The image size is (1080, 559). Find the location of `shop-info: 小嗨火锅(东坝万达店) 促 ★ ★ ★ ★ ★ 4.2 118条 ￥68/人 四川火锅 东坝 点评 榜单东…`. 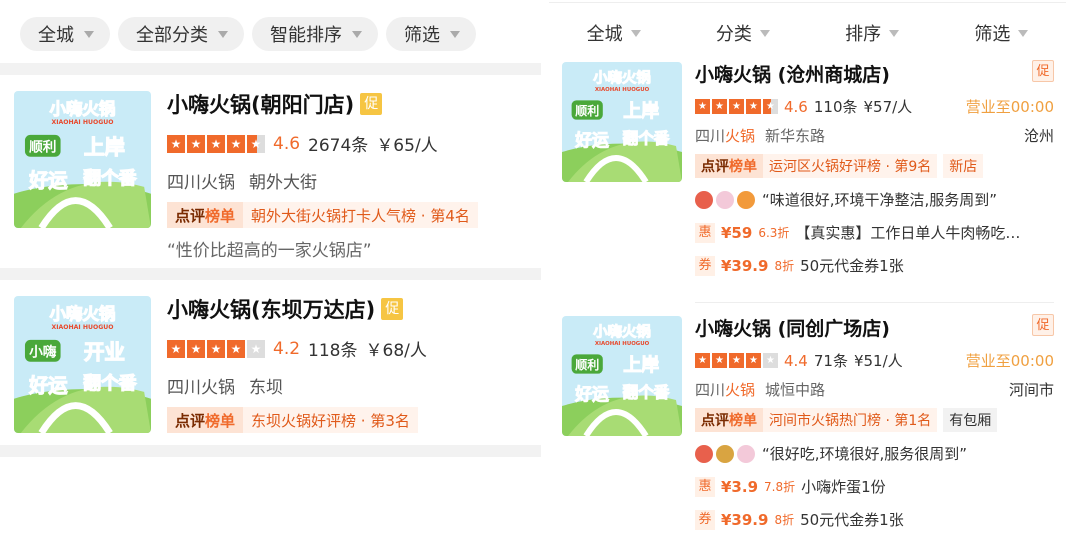

shop-info: 小嗨火锅(东坝万达店) 促 ★ ★ ★ ★ ★ 4.2 118条 ￥68/人 四川火锅 东坝 点评 榜单东… is located at coordinates (349, 363).